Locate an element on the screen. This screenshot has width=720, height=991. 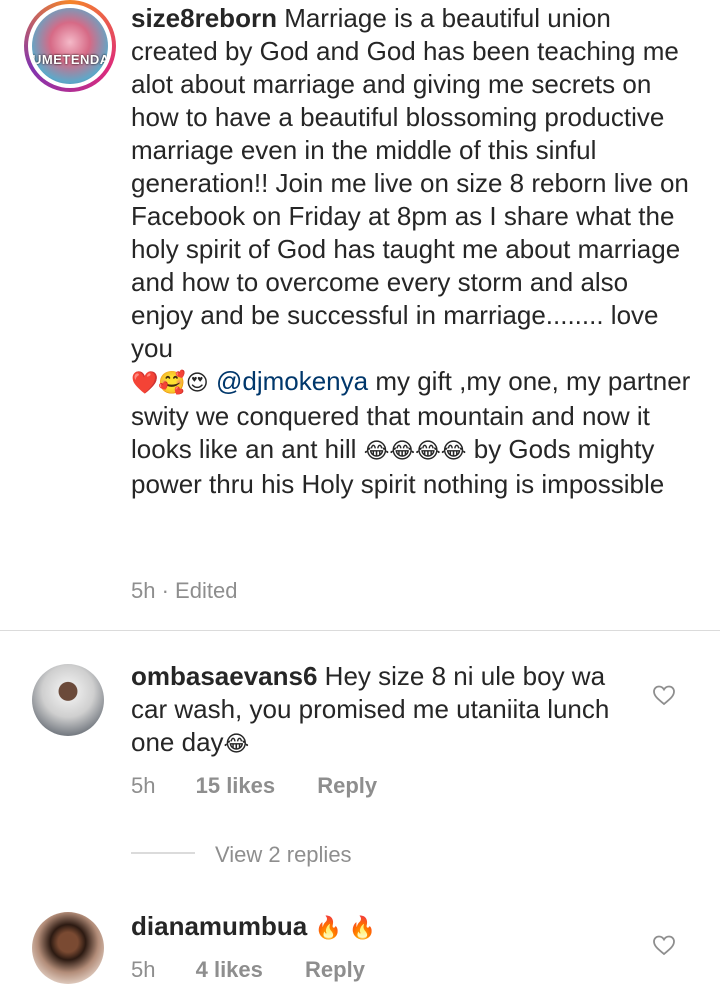
comment-2-likes: 4 likes is located at coordinates (229, 969).